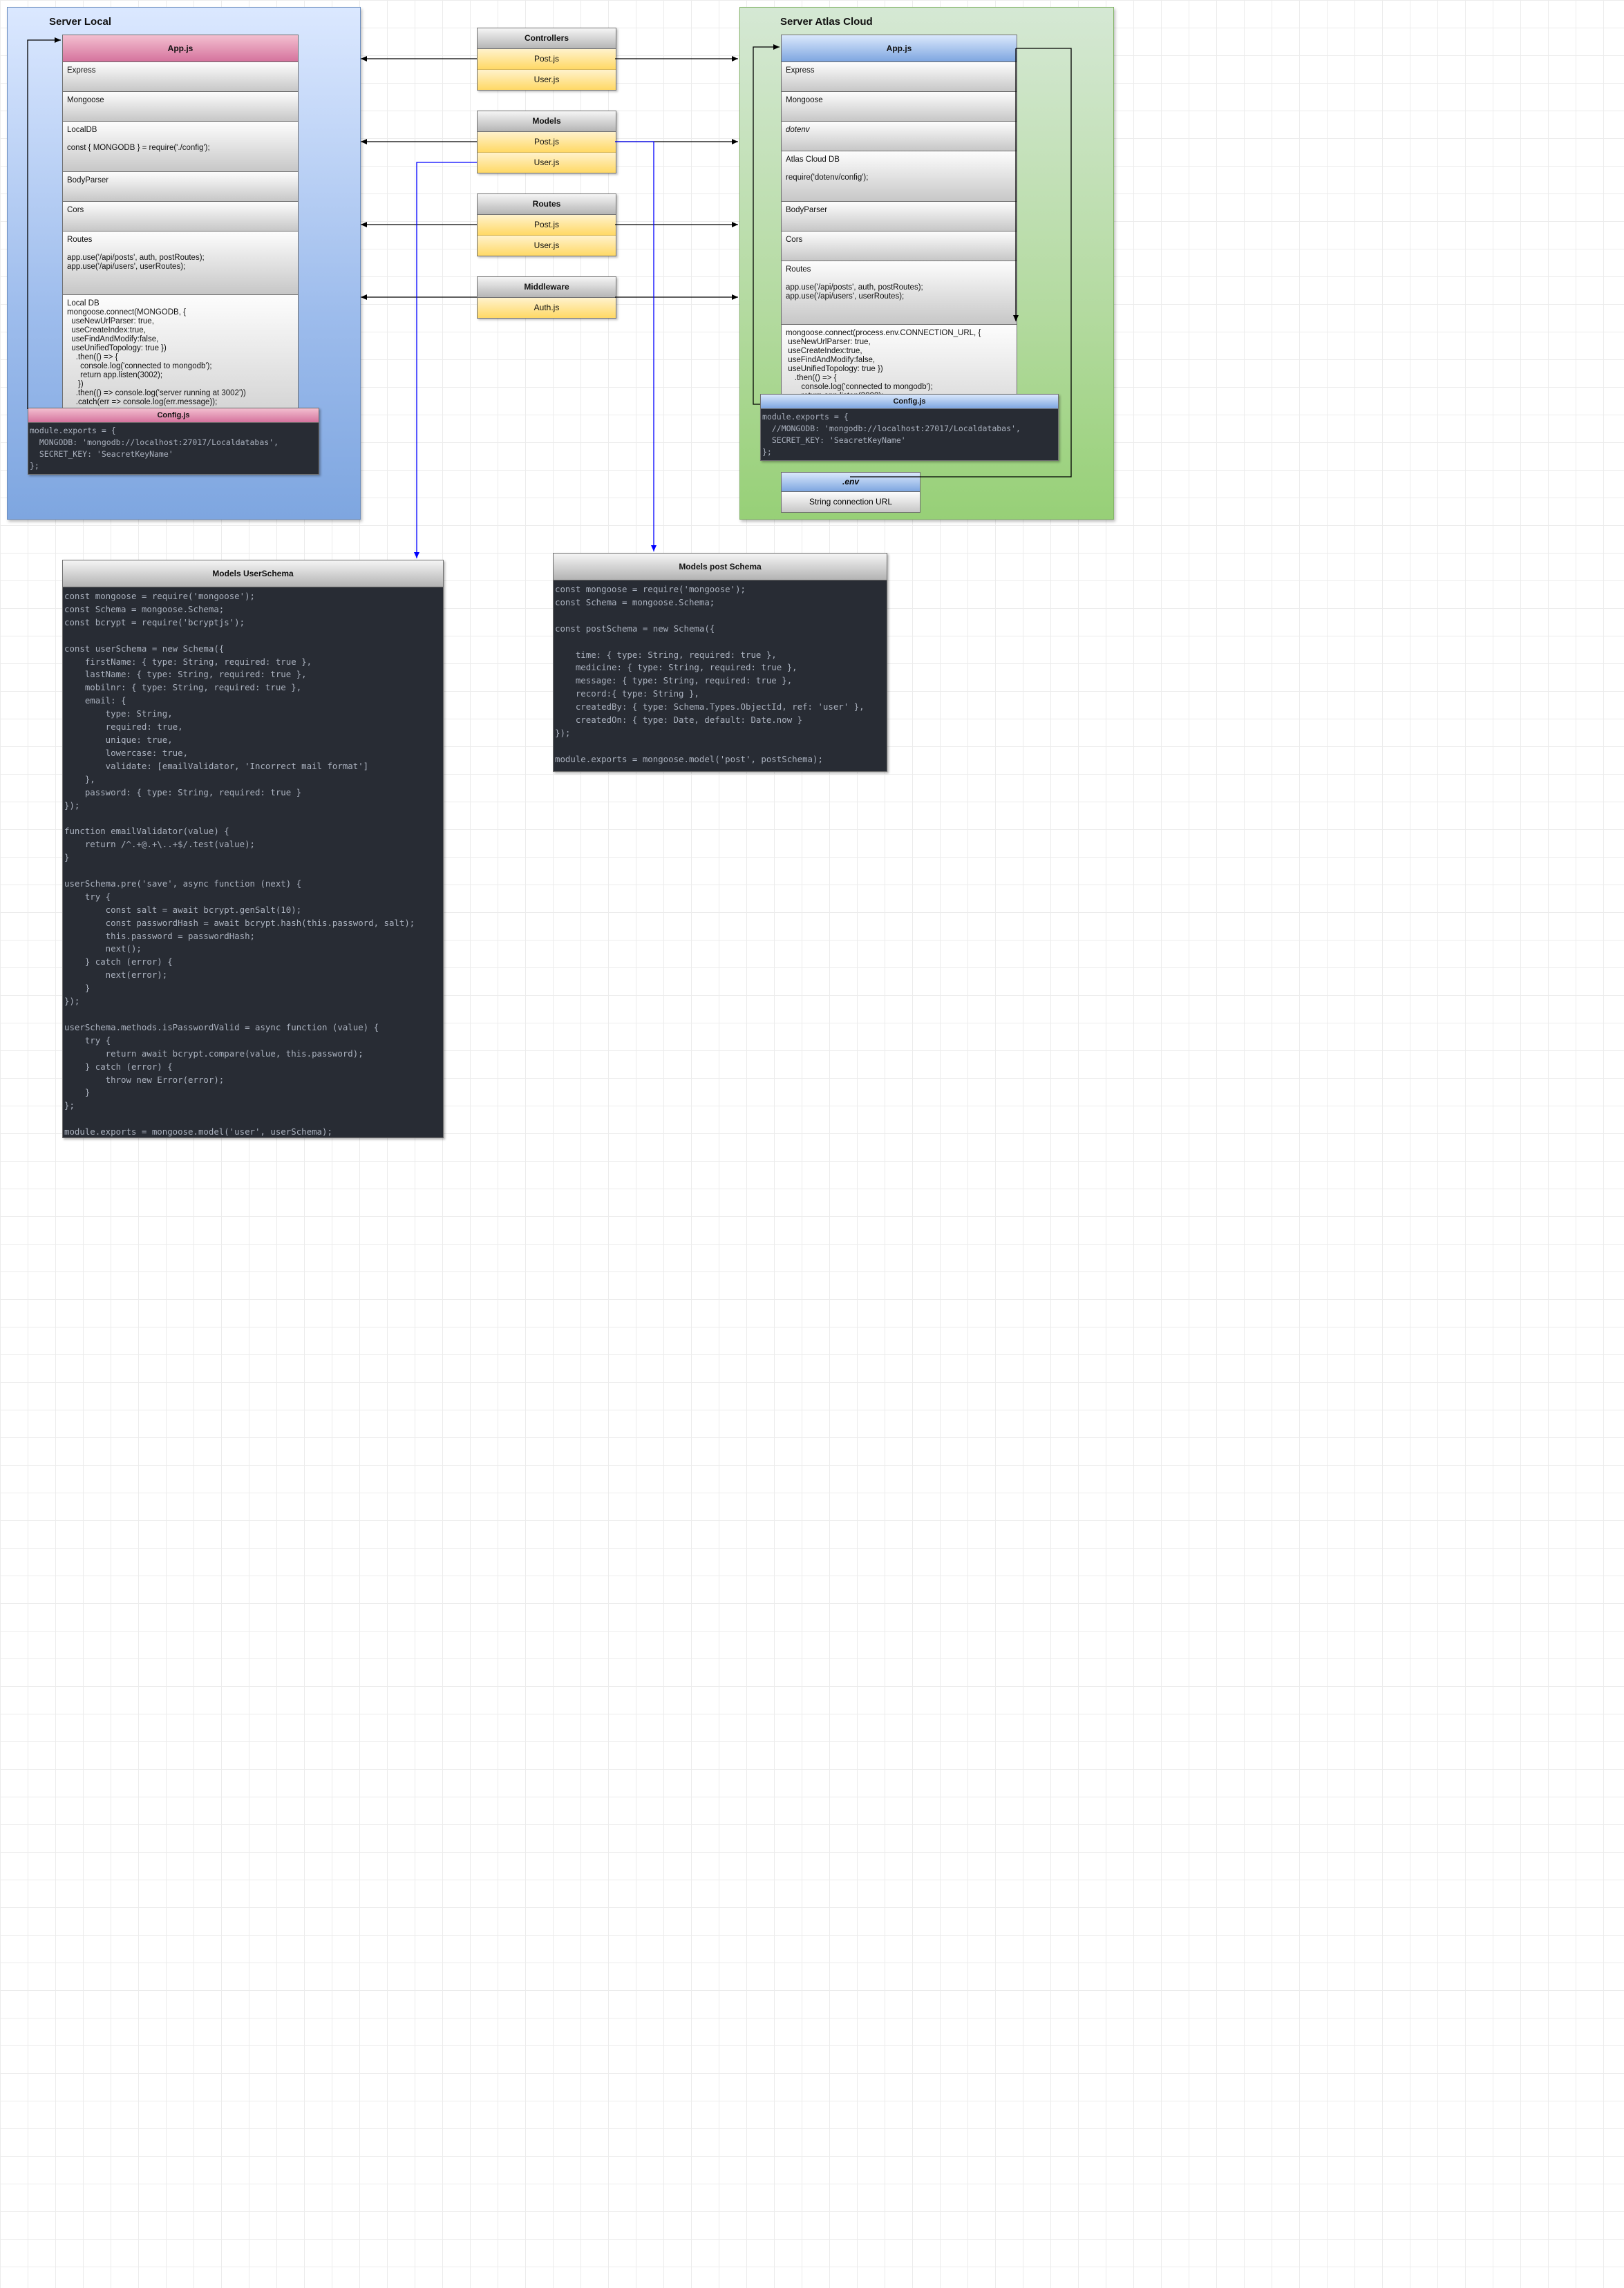 The image size is (1624, 2288). What do you see at coordinates (180, 48) in the screenshot?
I see `local-app-js-title: App.js` at bounding box center [180, 48].